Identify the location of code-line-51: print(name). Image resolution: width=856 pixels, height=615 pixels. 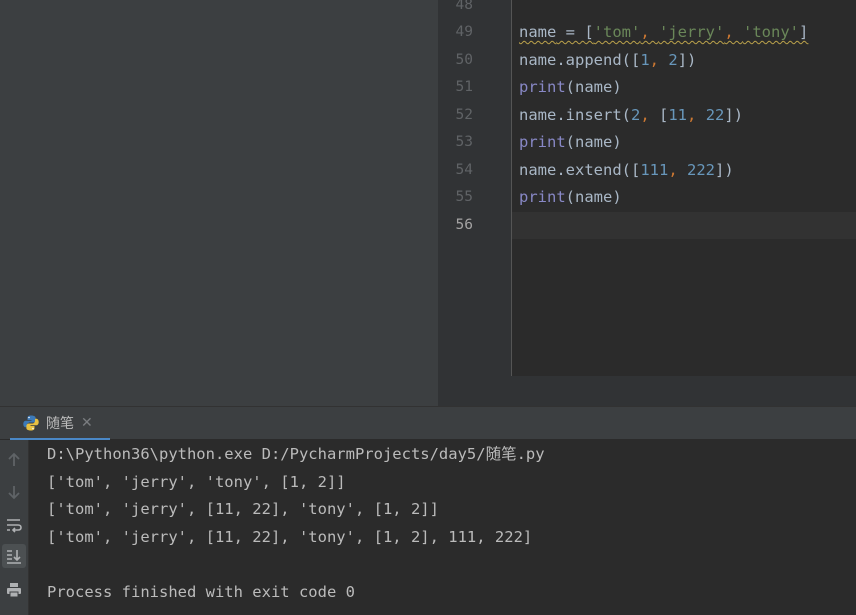
(570, 87).